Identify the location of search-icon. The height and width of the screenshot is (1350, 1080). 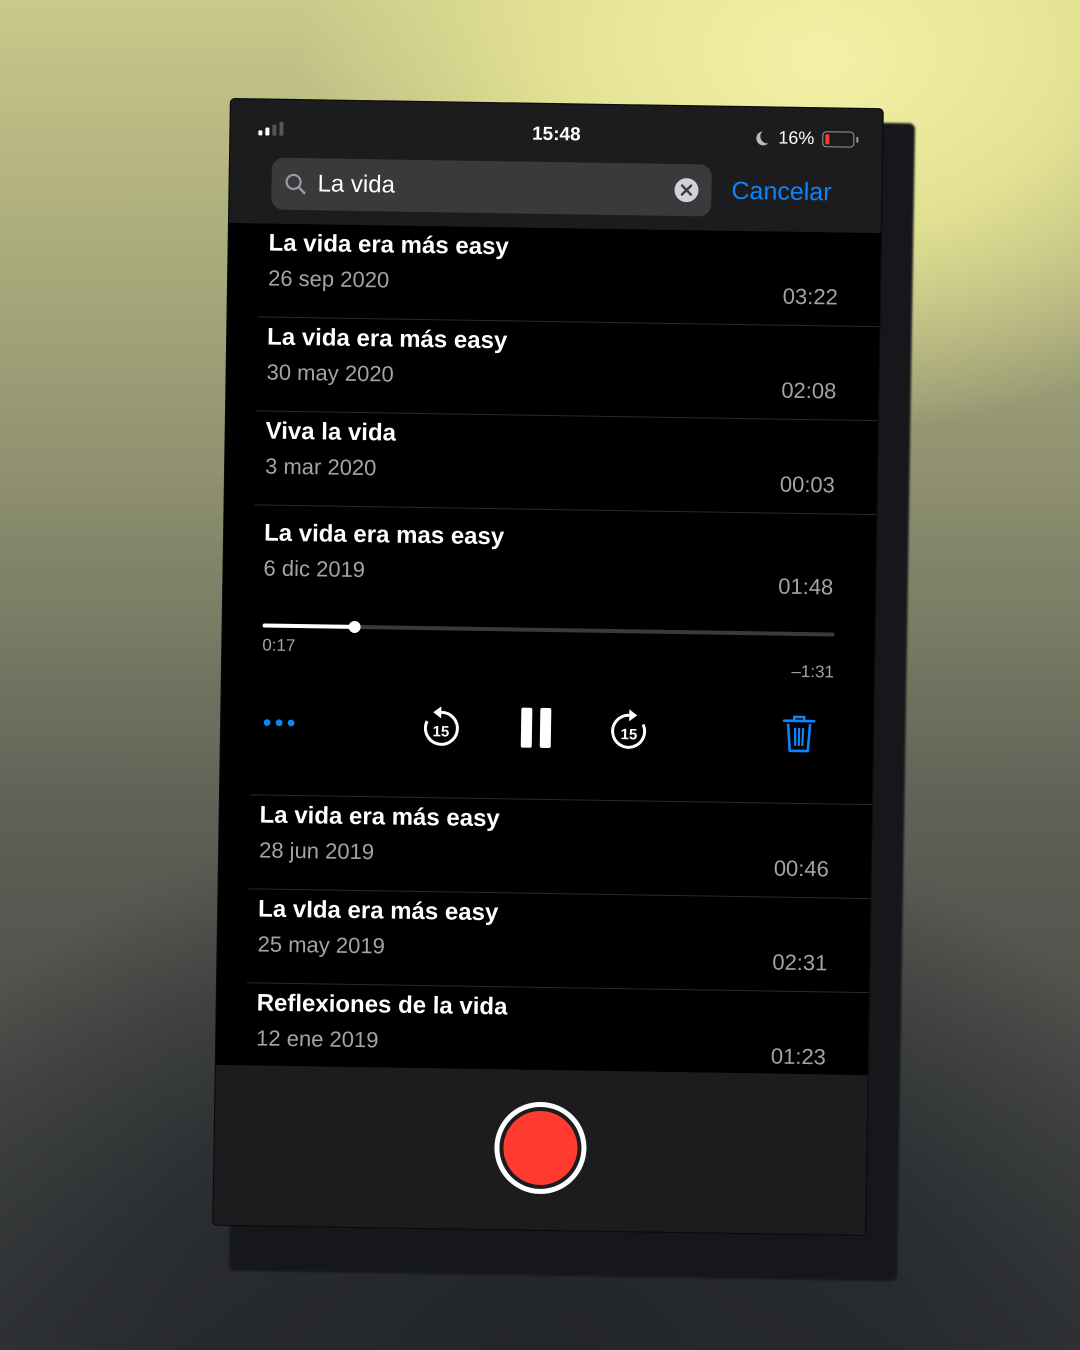
(295, 184).